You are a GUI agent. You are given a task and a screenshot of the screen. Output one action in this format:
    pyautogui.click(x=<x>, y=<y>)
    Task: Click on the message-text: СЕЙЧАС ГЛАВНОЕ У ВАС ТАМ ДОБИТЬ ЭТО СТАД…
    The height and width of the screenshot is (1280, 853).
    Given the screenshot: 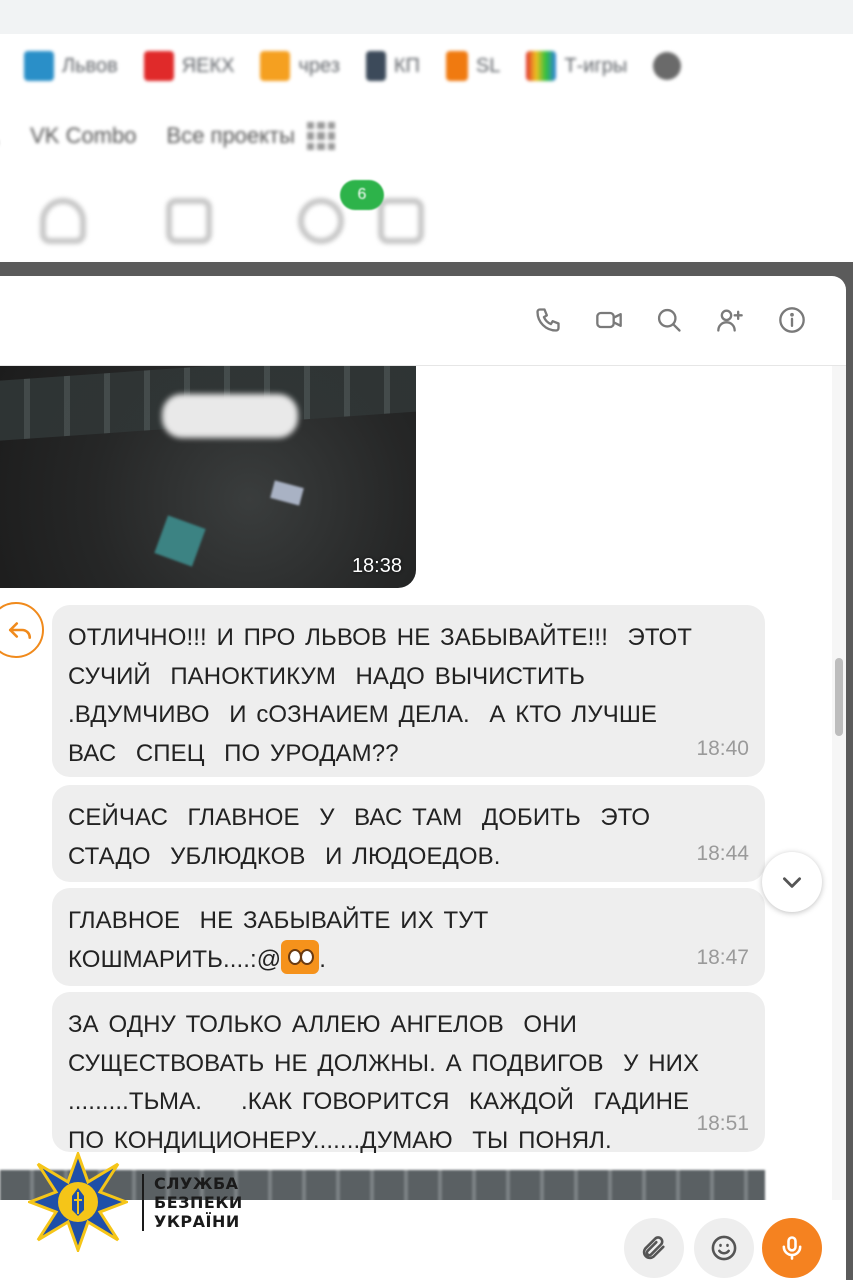 What is the action you would take?
    pyautogui.click(x=359, y=837)
    